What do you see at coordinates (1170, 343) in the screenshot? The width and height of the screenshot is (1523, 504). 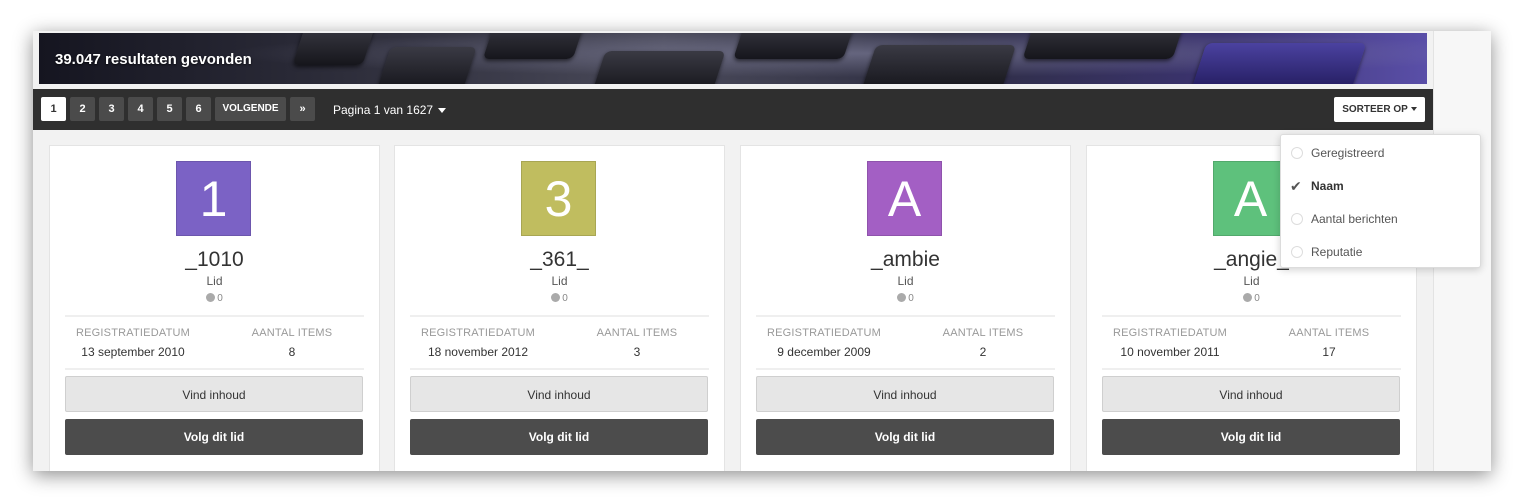 I see `registration-stat: REGISTRATIEDATUM 10 november 2011` at bounding box center [1170, 343].